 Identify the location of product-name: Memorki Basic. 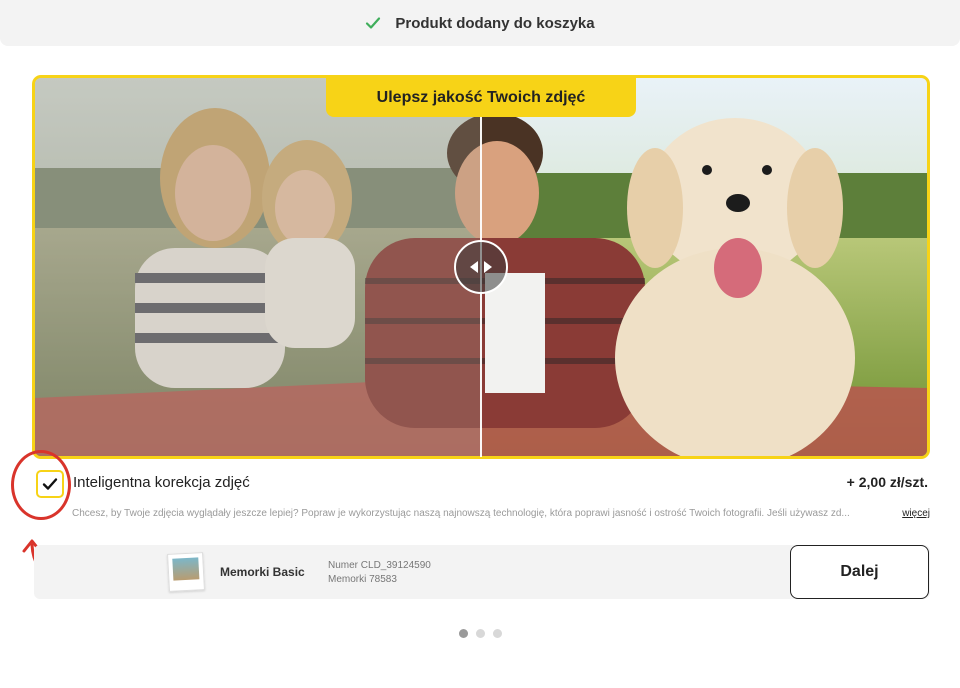
(262, 572).